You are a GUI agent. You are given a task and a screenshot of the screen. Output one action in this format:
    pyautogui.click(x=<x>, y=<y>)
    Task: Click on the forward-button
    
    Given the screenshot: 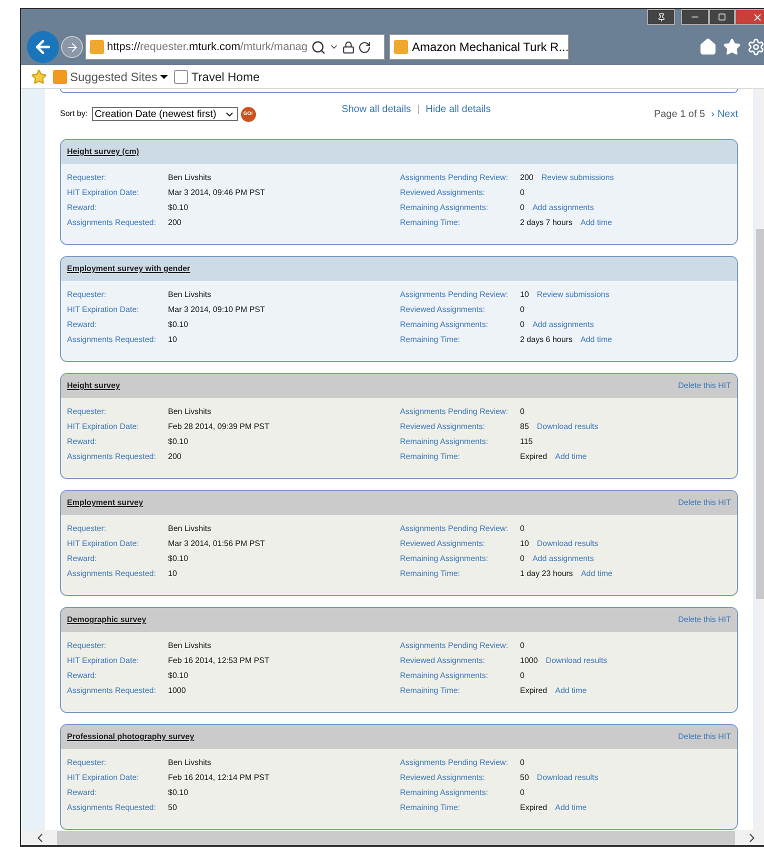 What is the action you would take?
    pyautogui.click(x=72, y=47)
    